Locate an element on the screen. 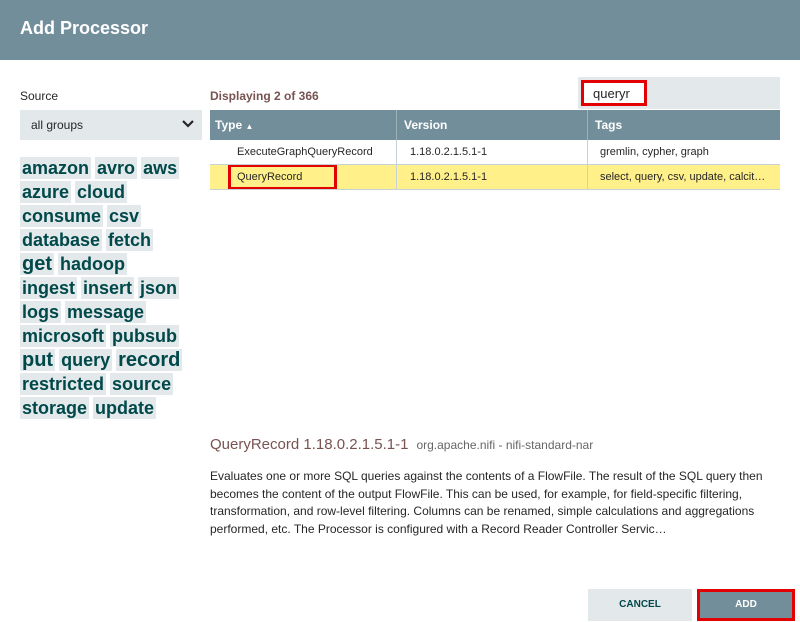  tag-row: microsoft pubsub is located at coordinates (111, 336).